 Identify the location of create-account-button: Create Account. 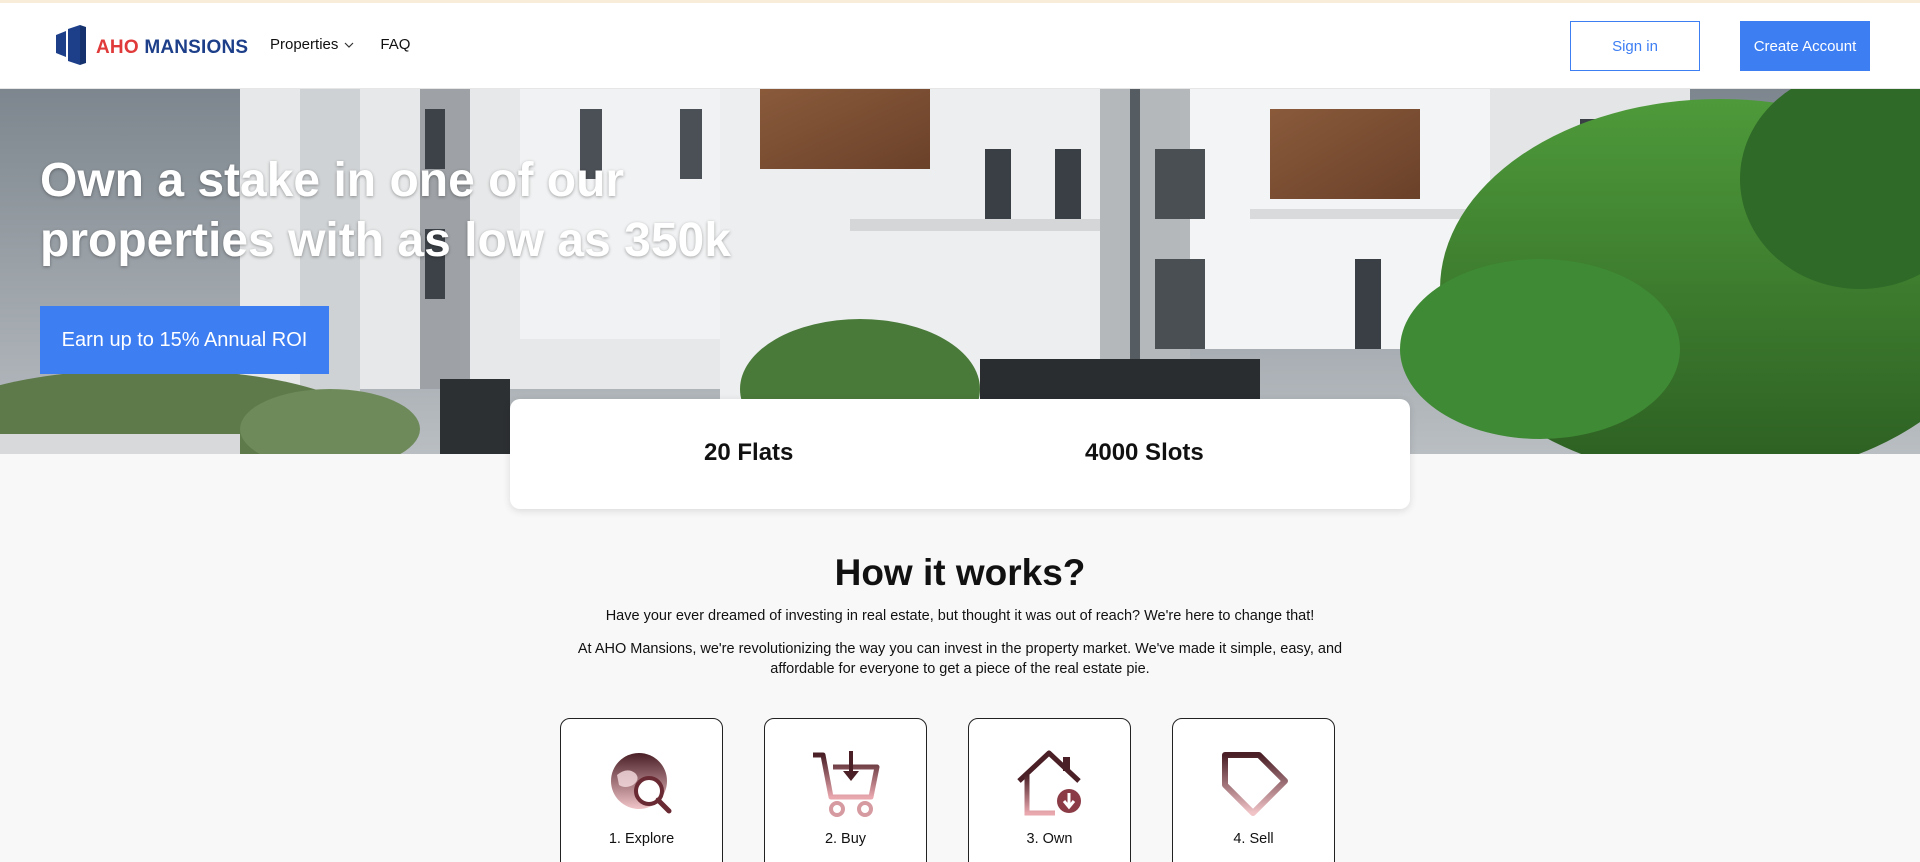
(1805, 46).